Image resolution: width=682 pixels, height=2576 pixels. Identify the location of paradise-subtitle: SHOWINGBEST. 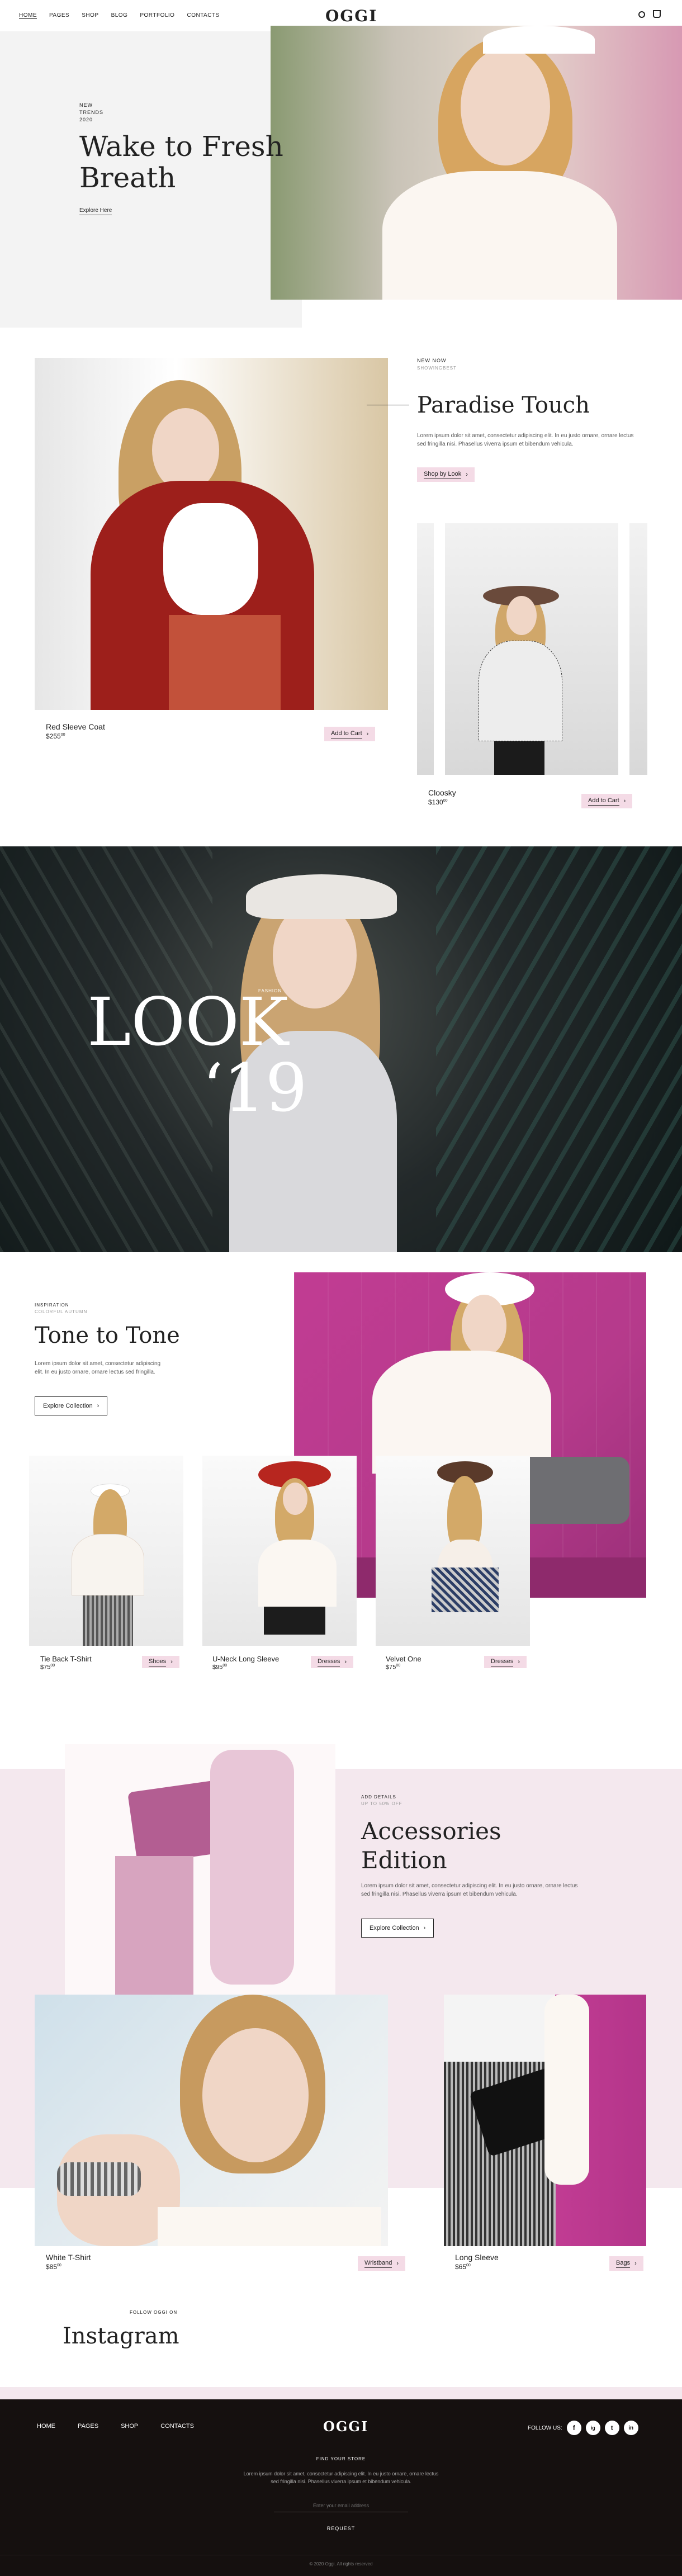
(437, 369).